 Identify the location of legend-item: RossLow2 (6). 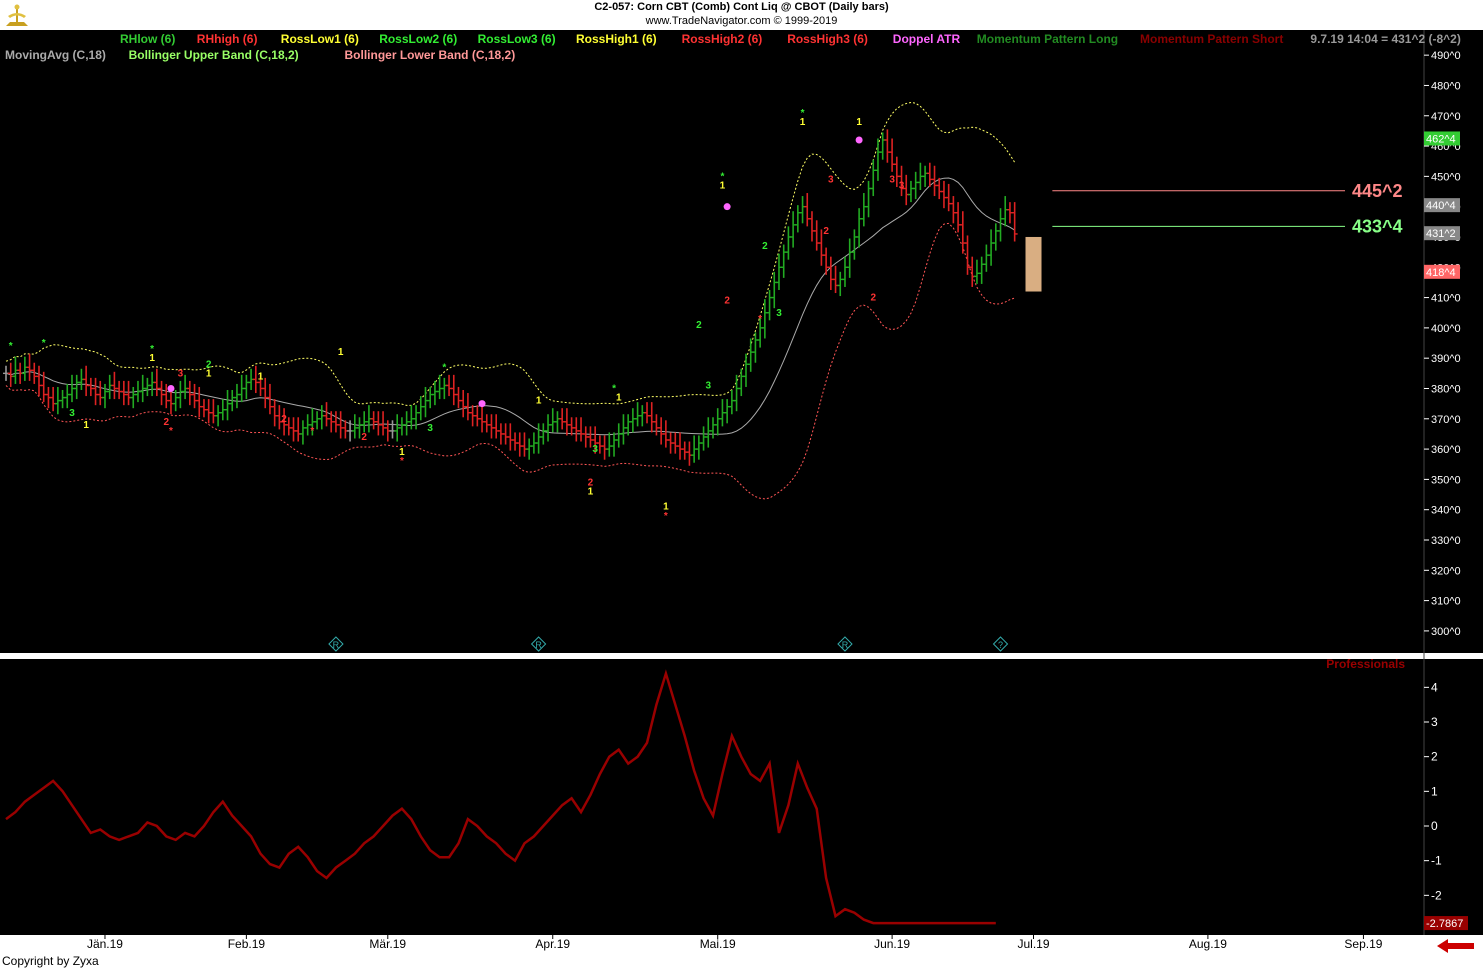
(418, 39).